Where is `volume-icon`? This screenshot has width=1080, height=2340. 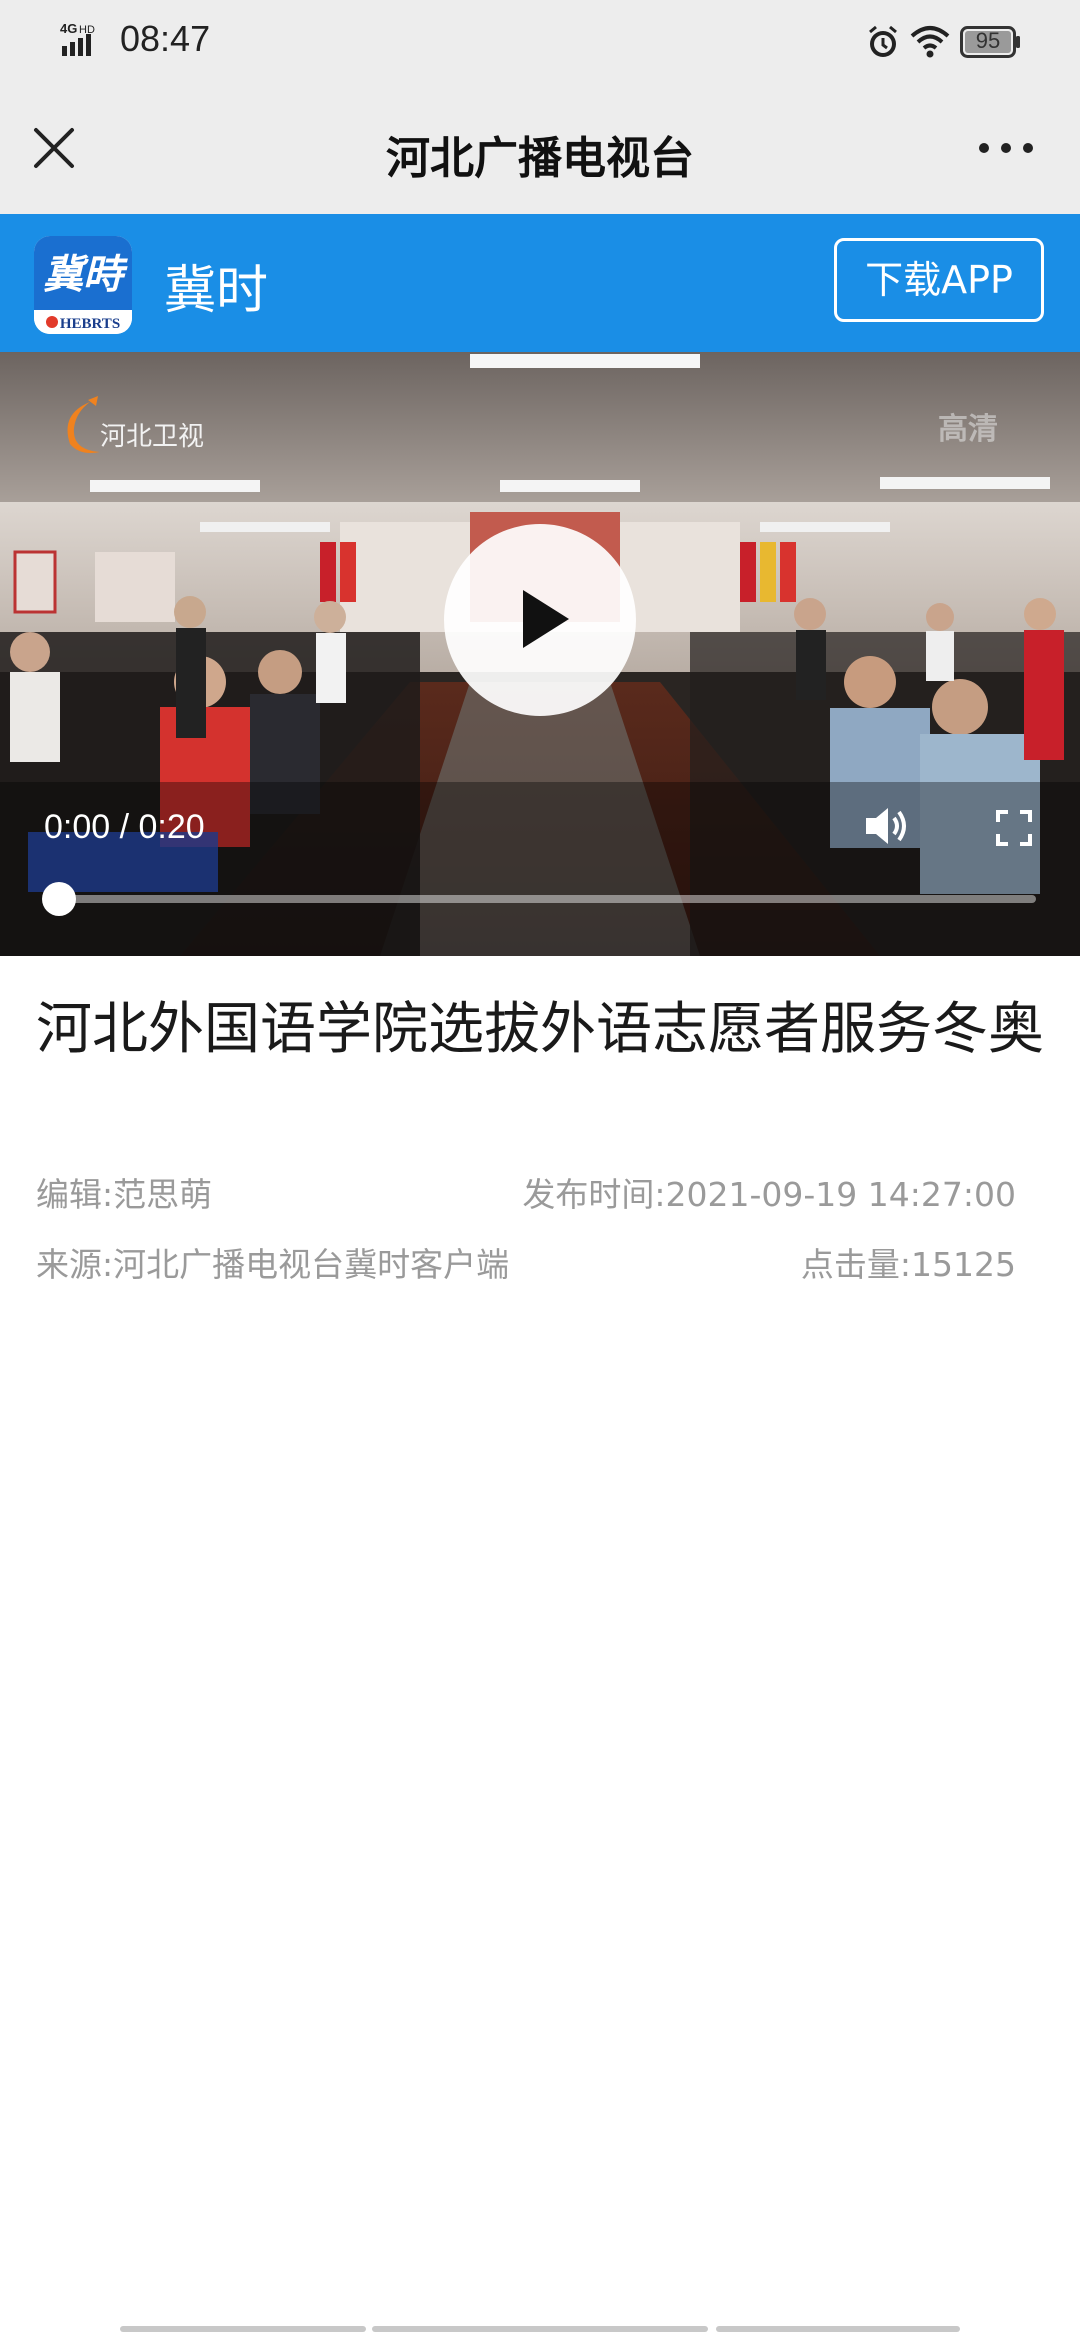 volume-icon is located at coordinates (887, 826).